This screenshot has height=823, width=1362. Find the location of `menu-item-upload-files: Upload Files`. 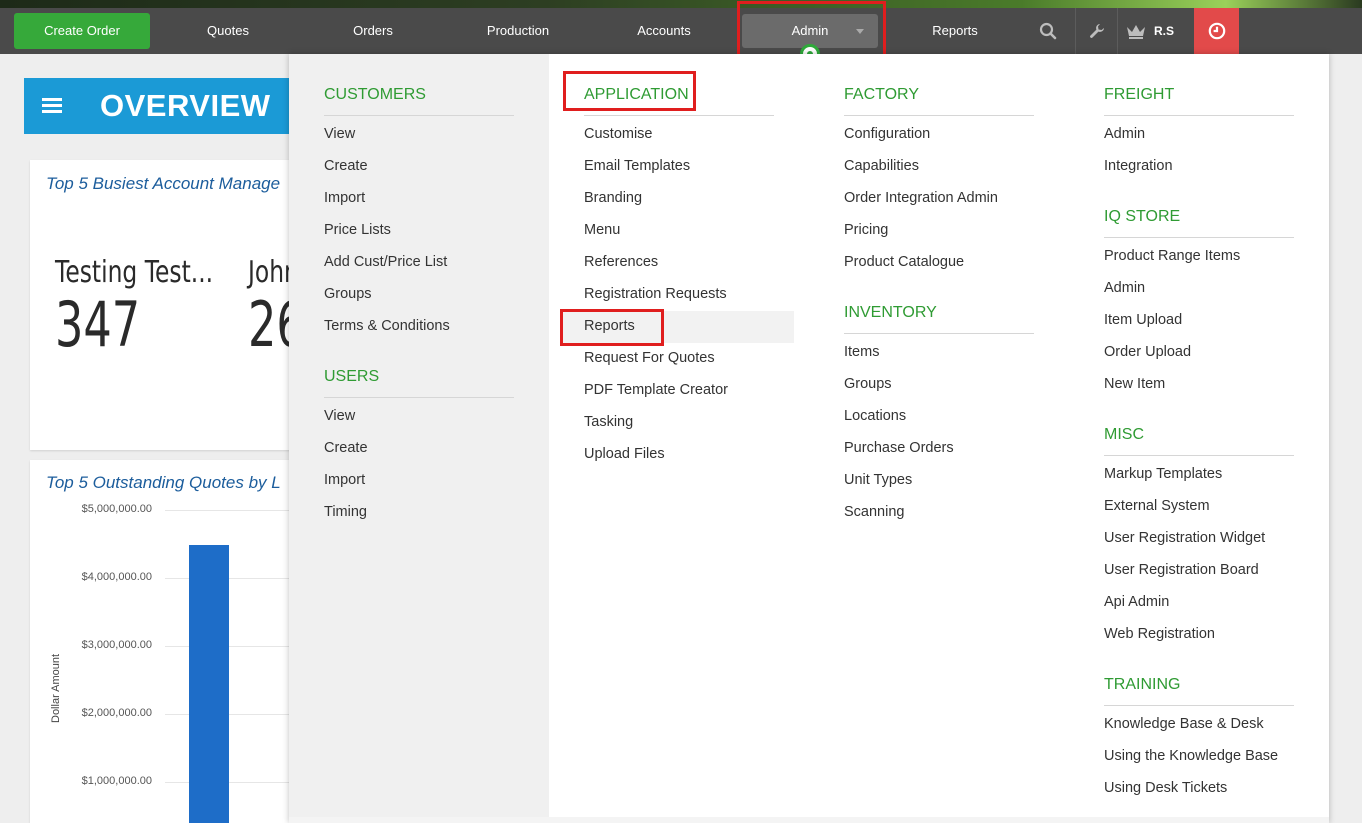

menu-item-upload-files: Upload Files is located at coordinates (624, 454).